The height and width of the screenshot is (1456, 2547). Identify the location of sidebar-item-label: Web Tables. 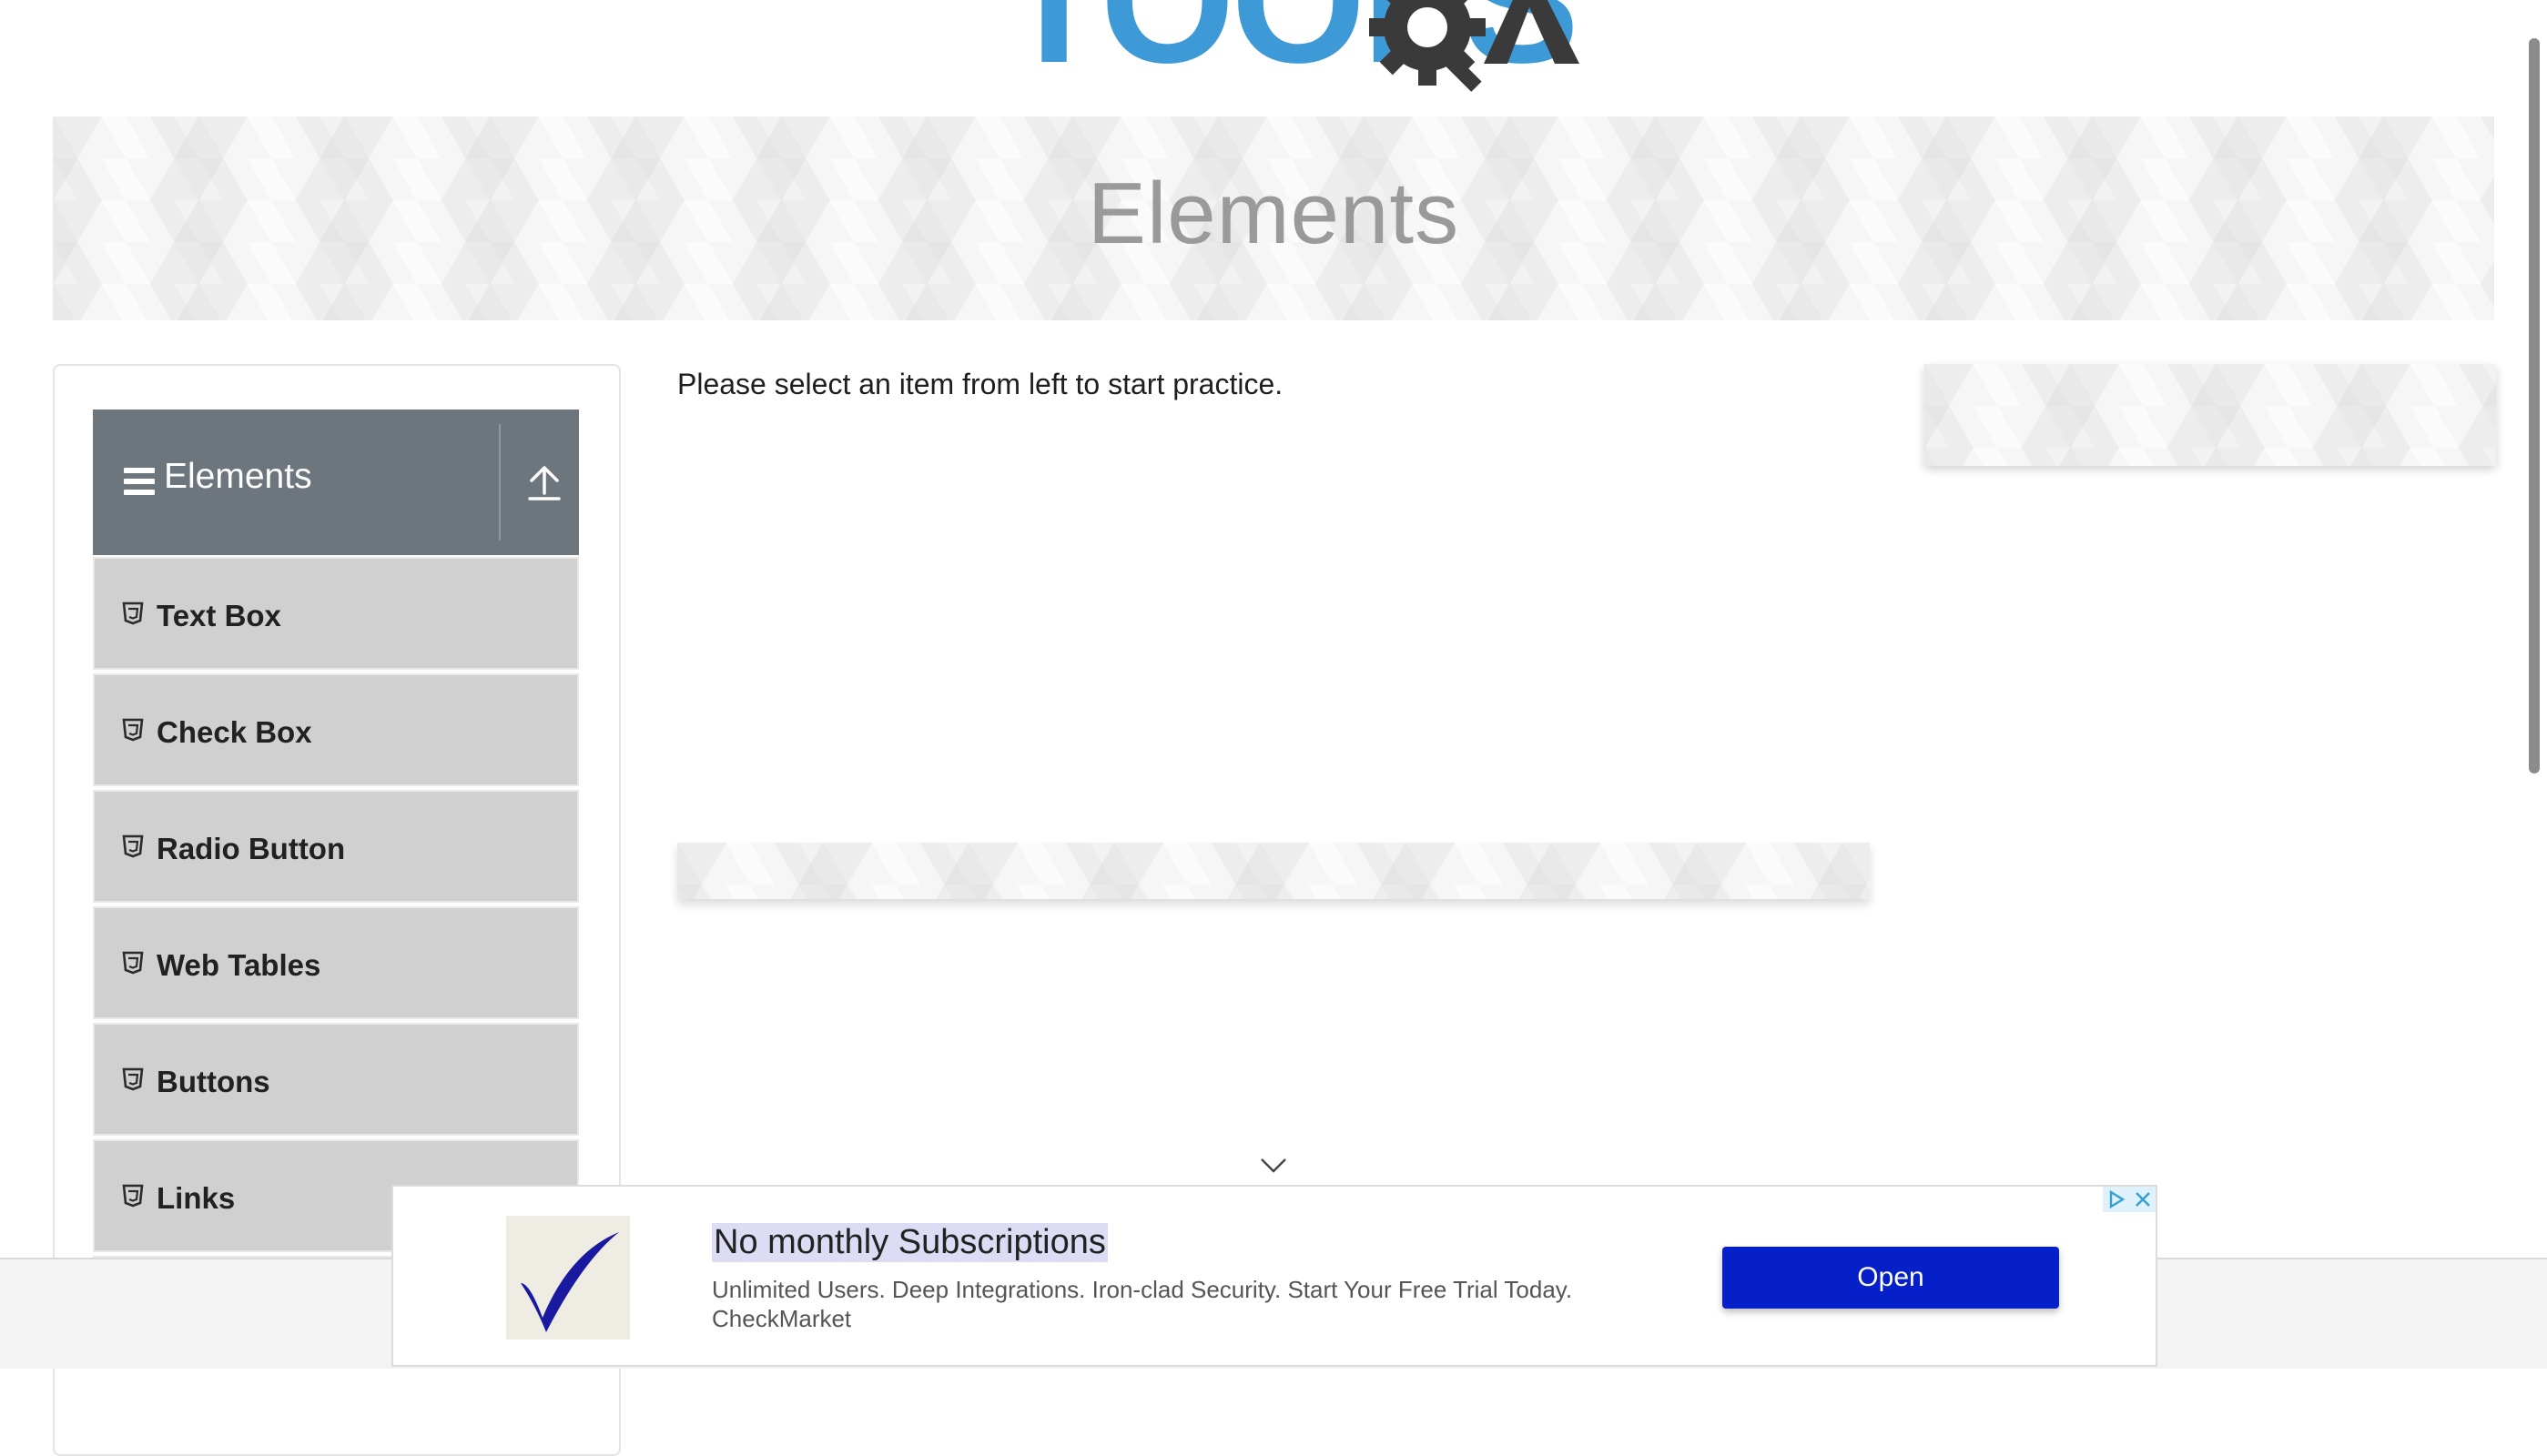
(239, 965).